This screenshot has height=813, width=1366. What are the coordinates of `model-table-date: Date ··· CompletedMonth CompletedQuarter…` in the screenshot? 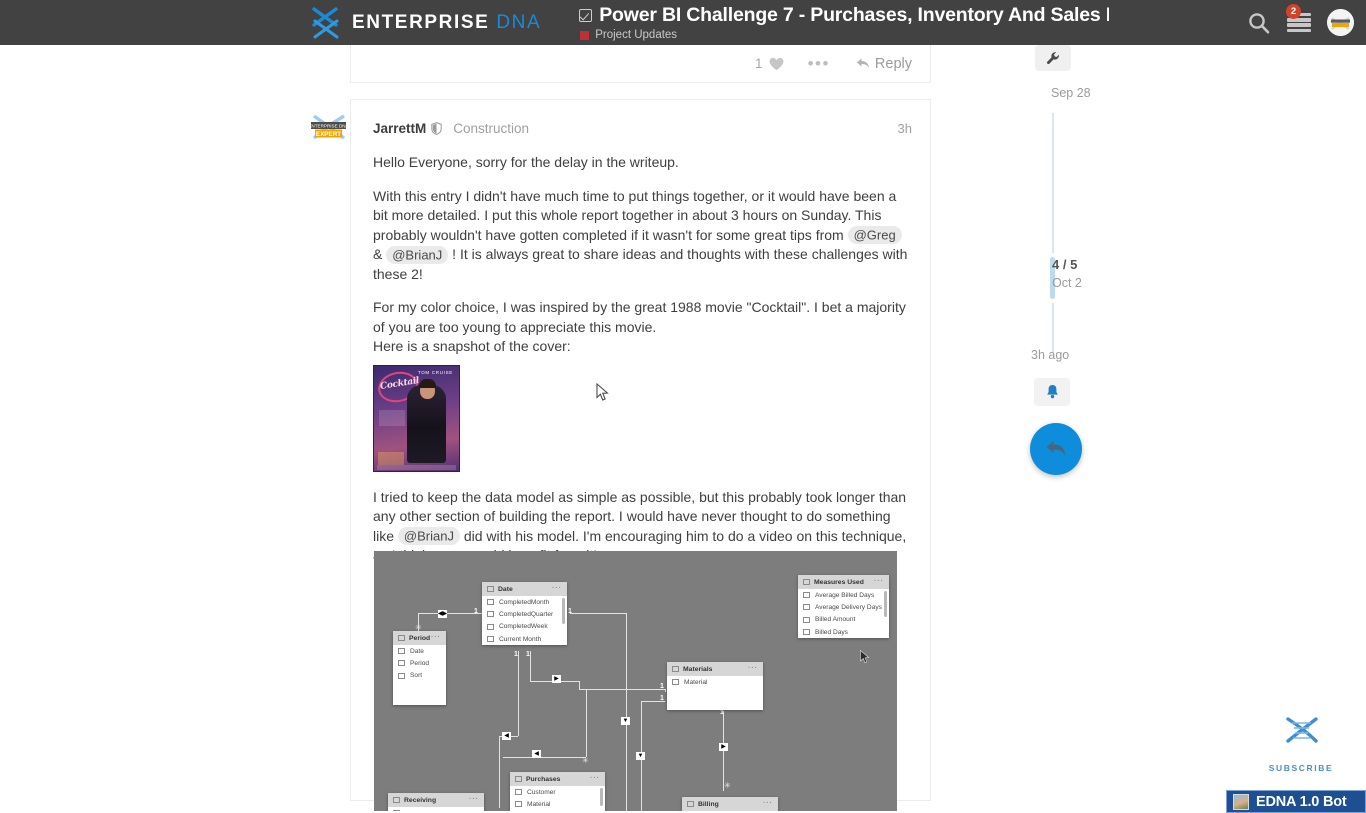 It's located at (524, 614).